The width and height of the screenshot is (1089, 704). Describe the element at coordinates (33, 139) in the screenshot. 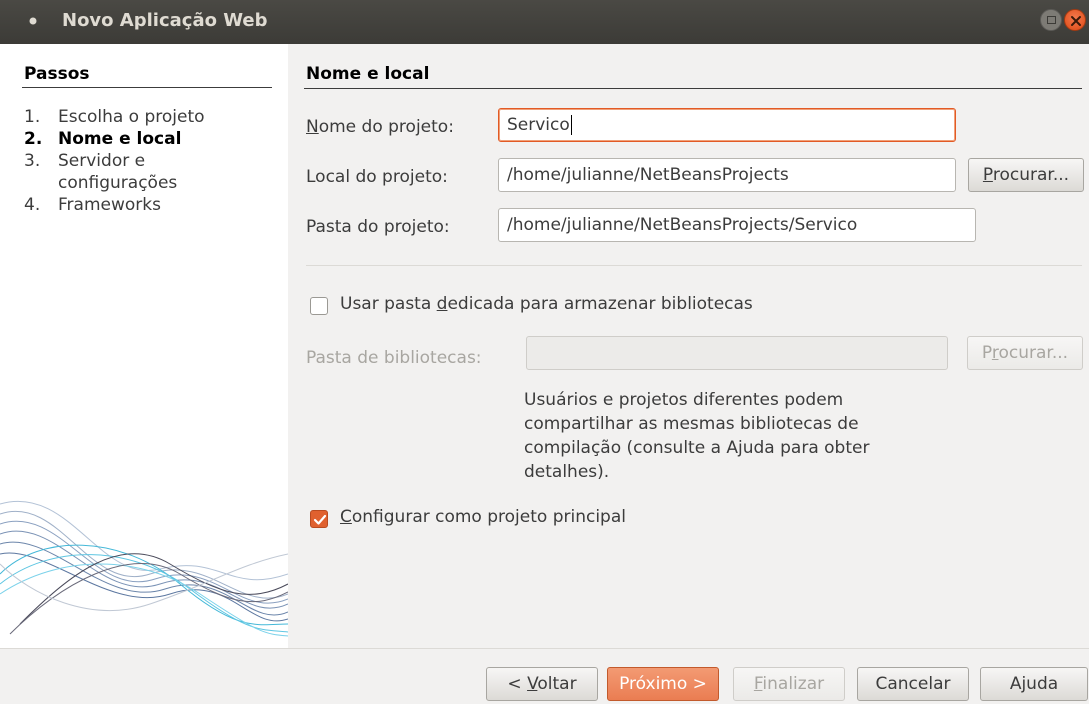

I see `step-number: 2.` at that location.